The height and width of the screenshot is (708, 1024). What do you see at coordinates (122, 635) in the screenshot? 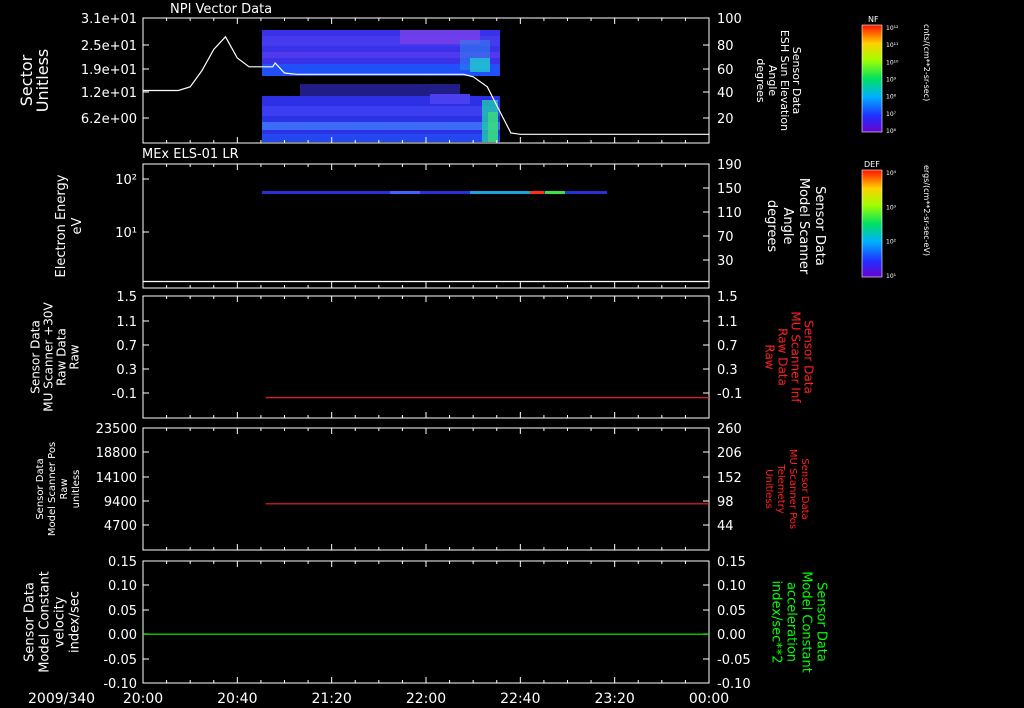
I see `panel-5-left-tick-label: 0.00` at bounding box center [122, 635].